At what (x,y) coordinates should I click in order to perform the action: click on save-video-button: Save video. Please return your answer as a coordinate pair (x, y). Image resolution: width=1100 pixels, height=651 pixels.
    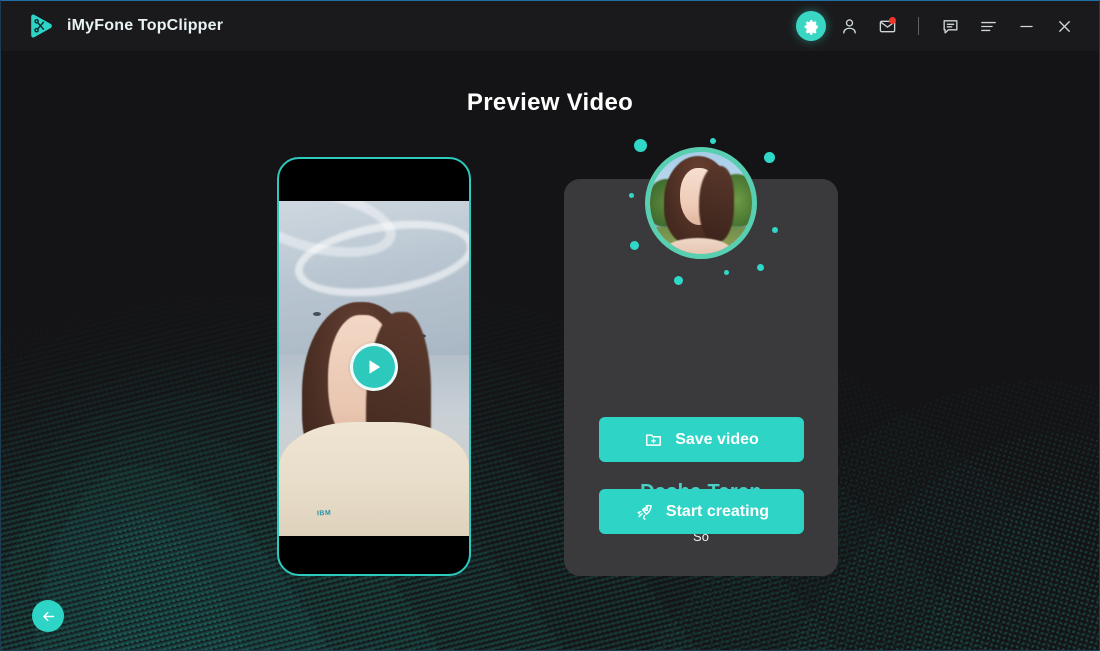
    Looking at the image, I should click on (701, 439).